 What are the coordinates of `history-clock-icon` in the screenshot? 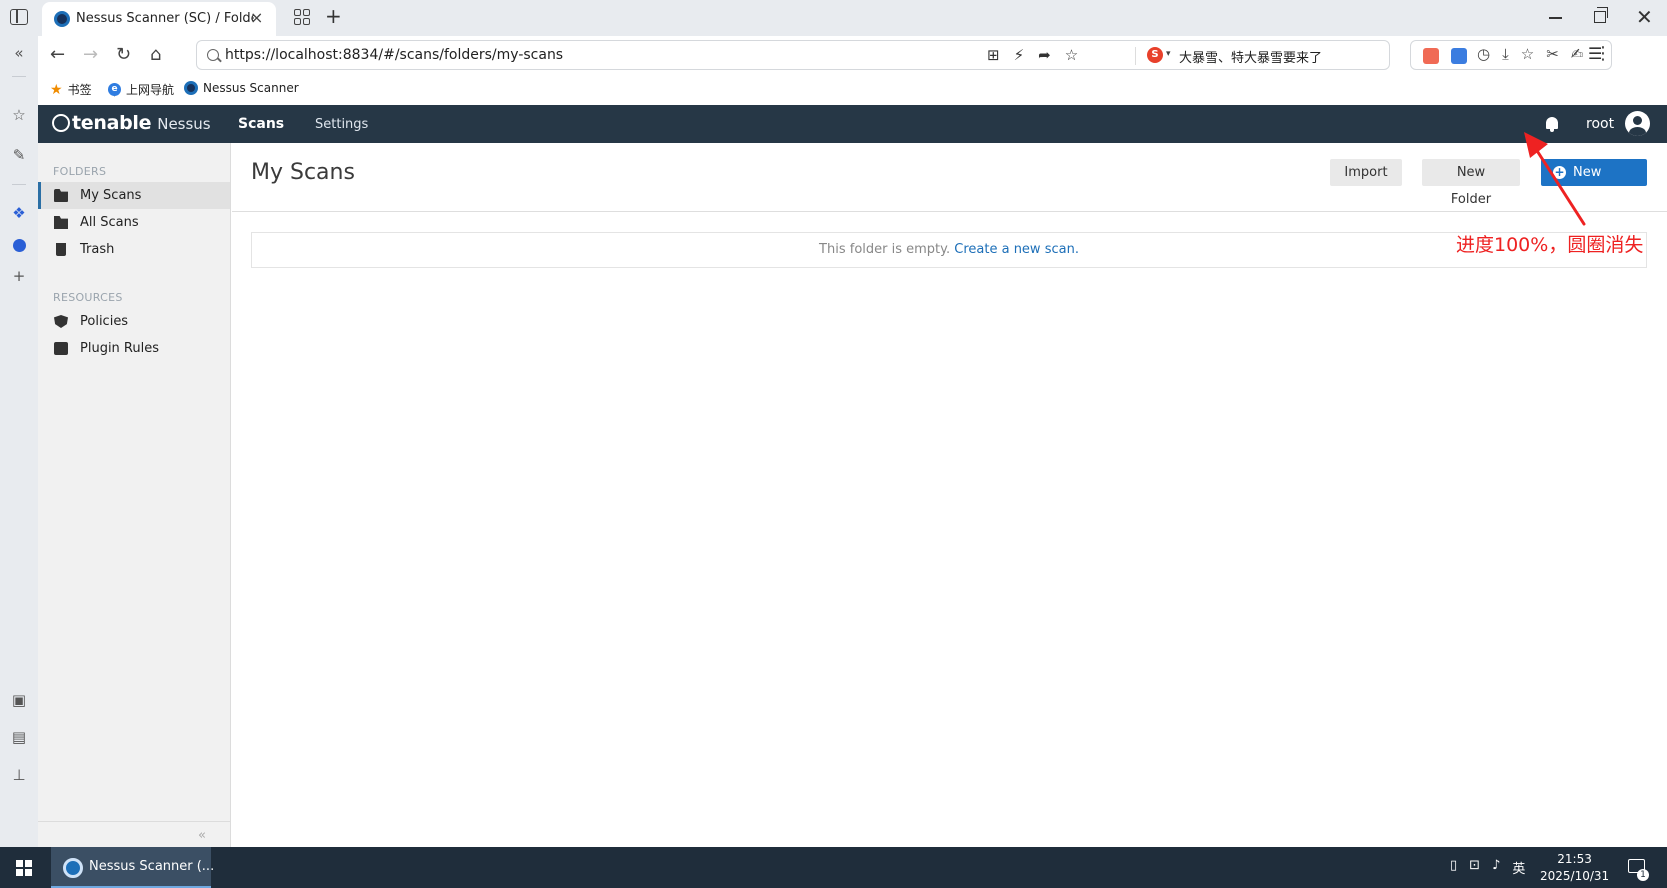 It's located at (19, 245).